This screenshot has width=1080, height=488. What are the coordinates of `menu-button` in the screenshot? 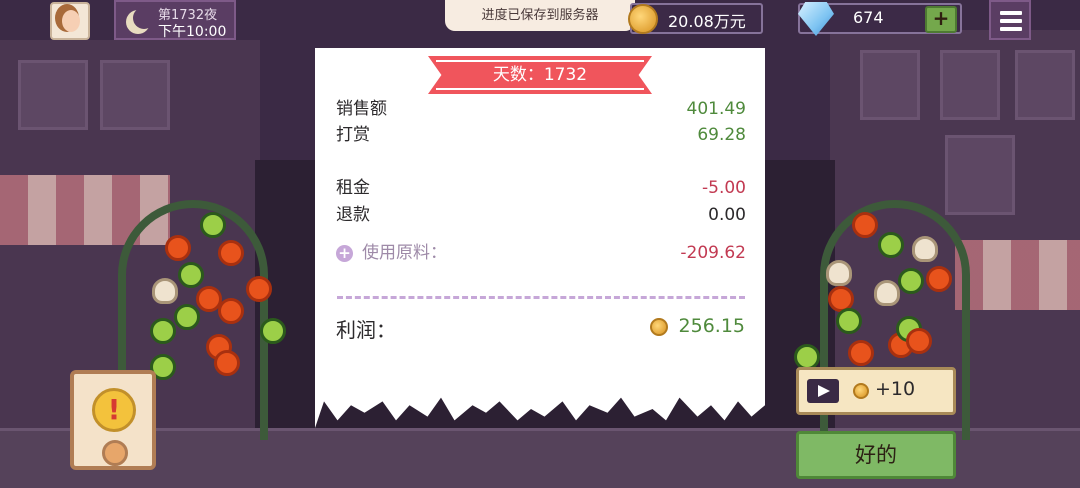 It's located at (1010, 20).